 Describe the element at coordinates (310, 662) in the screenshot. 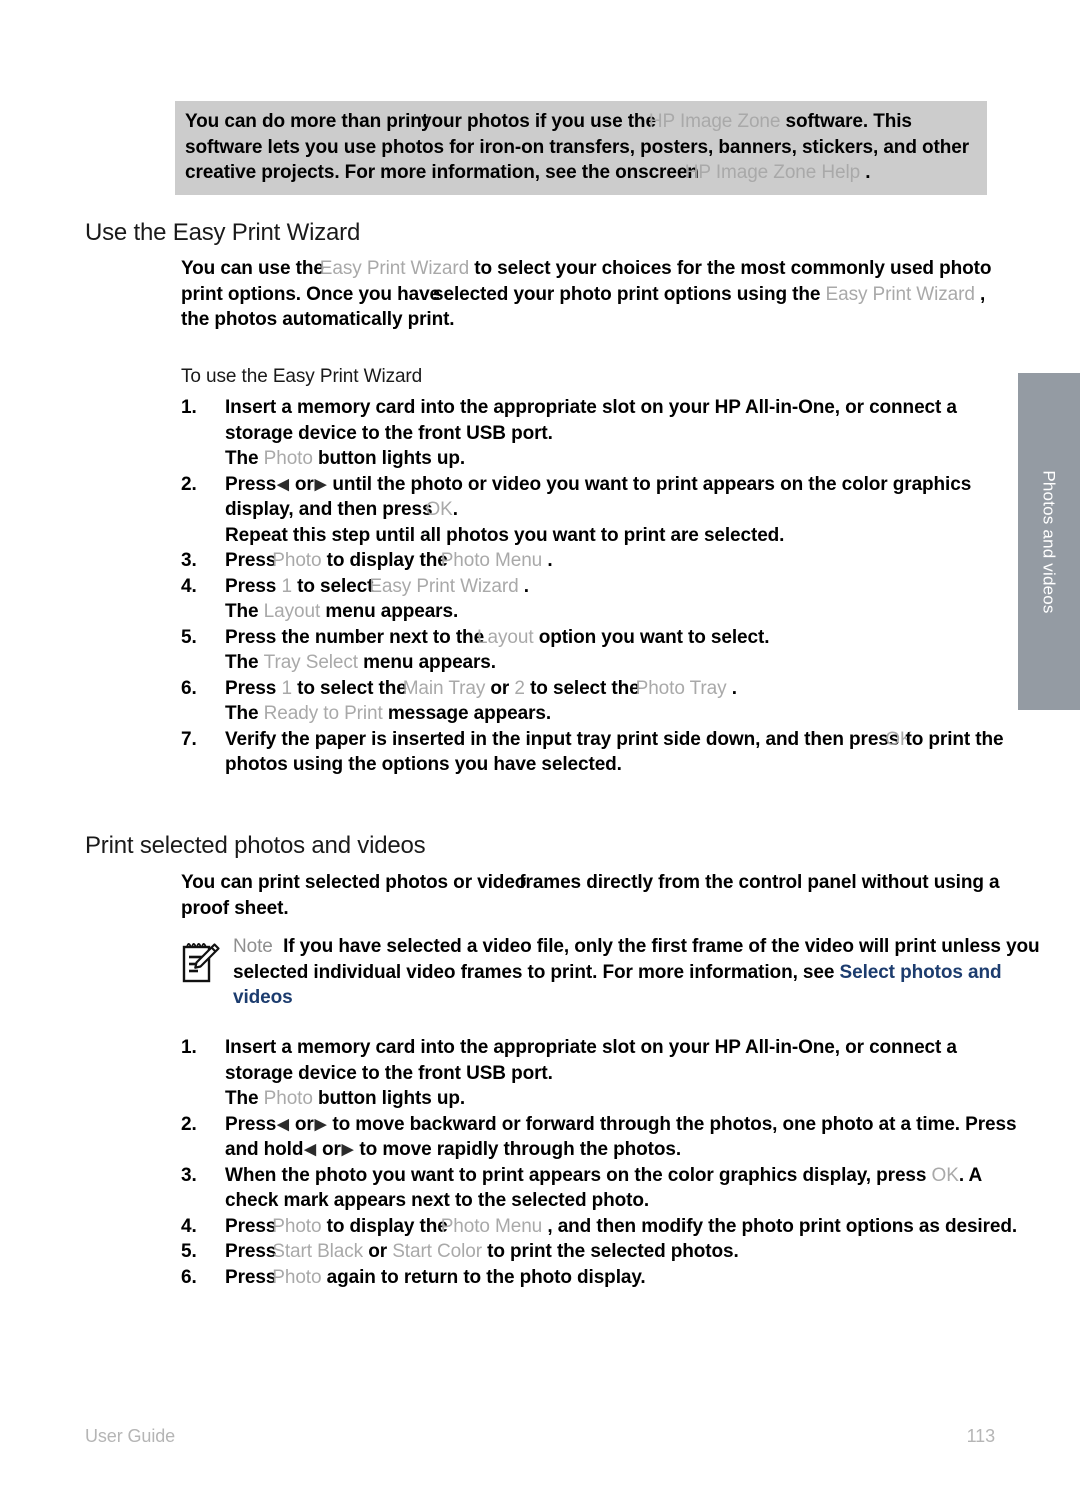

I see `ui-term-tray-select: Tray Select` at that location.